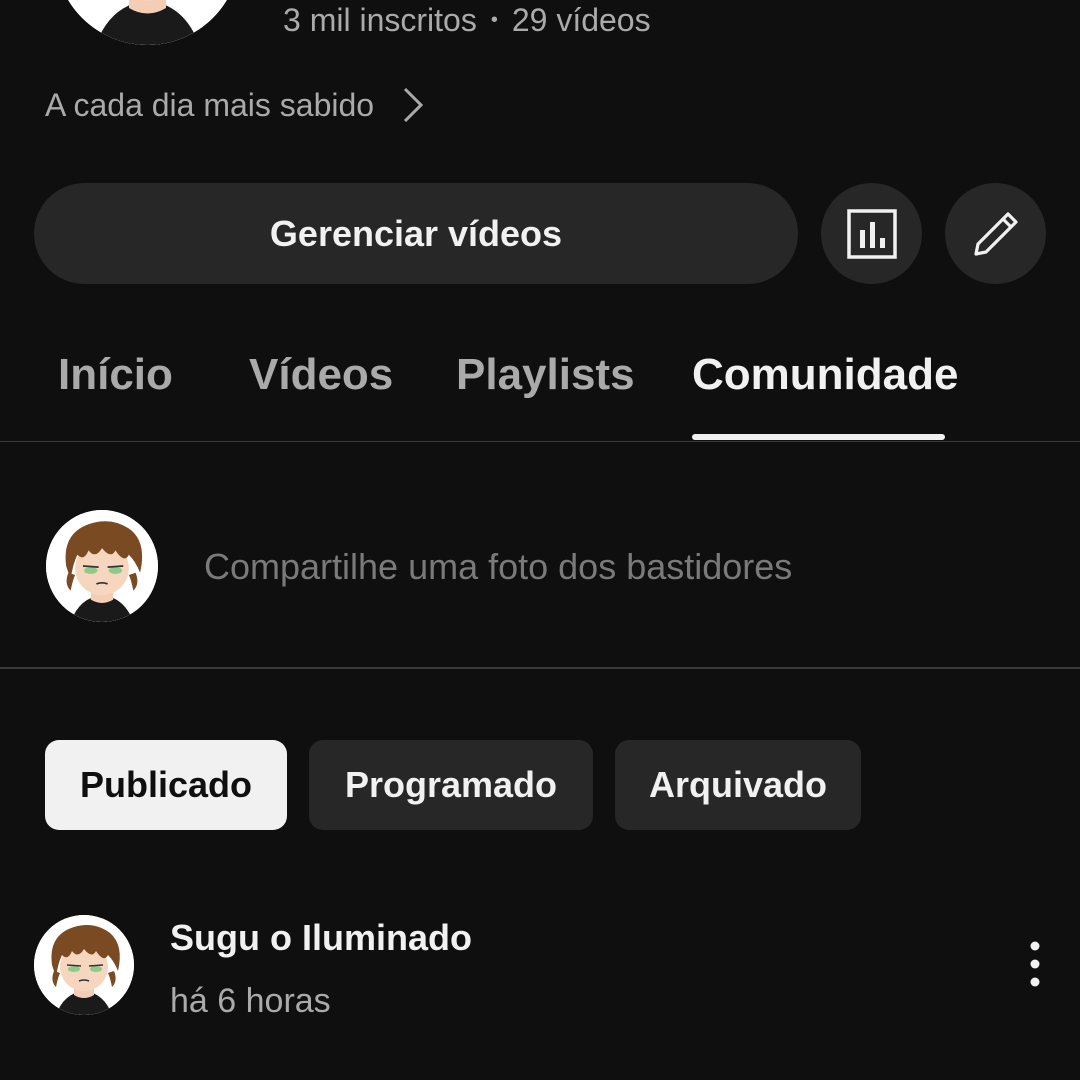  I want to click on post-filter-chips: Publicado Programado Arquivado, so click(453, 785).